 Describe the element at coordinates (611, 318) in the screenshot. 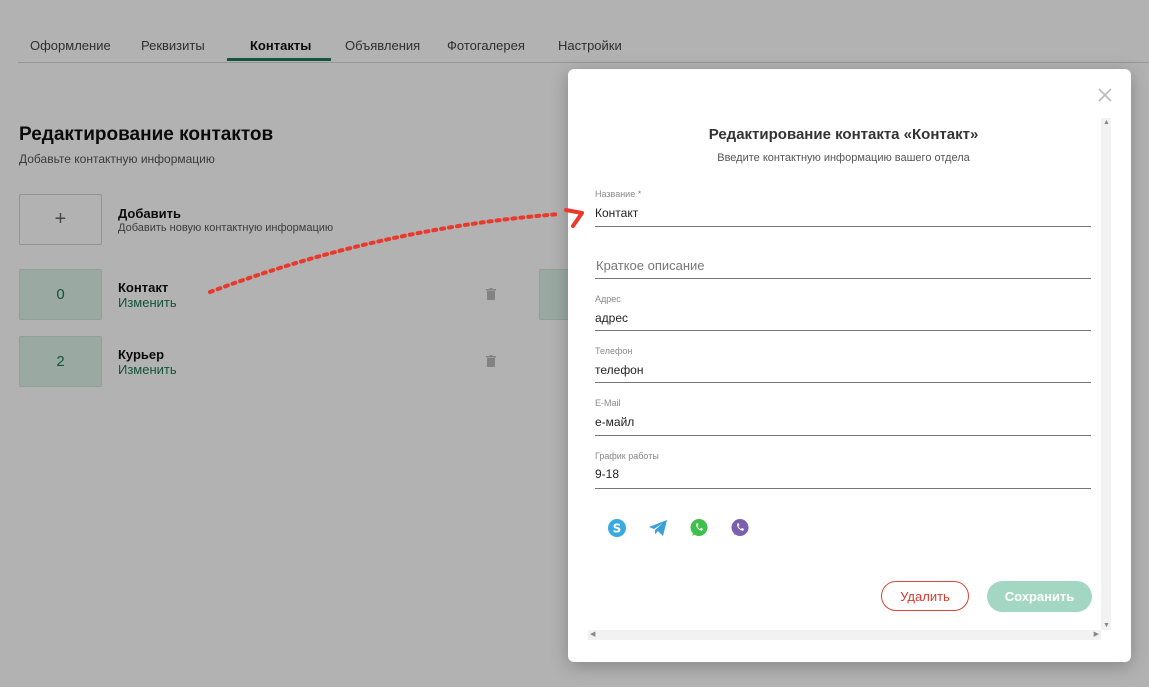

I see `address-field-value: адрес` at that location.